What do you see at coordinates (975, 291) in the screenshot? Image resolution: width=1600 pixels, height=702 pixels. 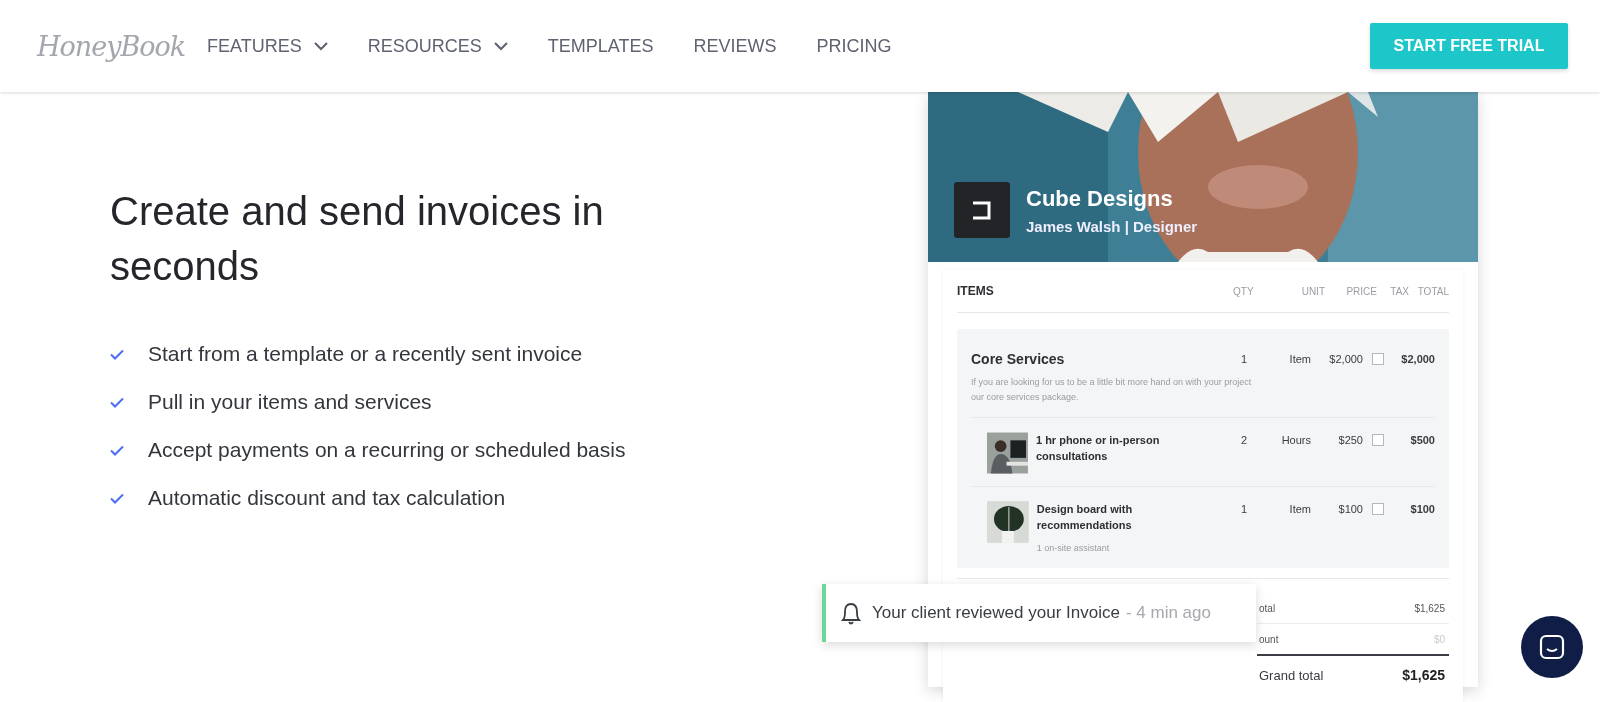 I see `section-title: ITEMS` at bounding box center [975, 291].